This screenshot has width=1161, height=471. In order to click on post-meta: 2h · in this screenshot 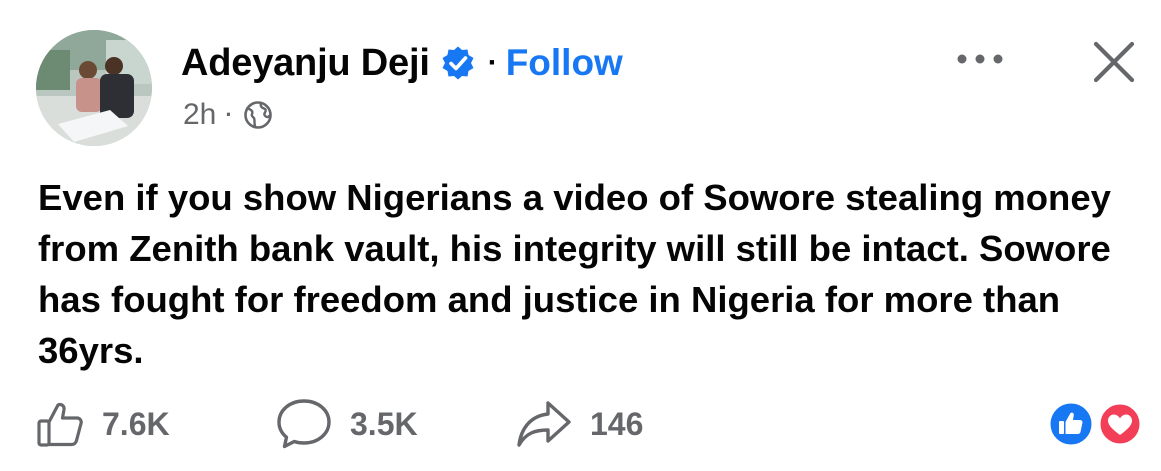, I will do `click(228, 115)`.